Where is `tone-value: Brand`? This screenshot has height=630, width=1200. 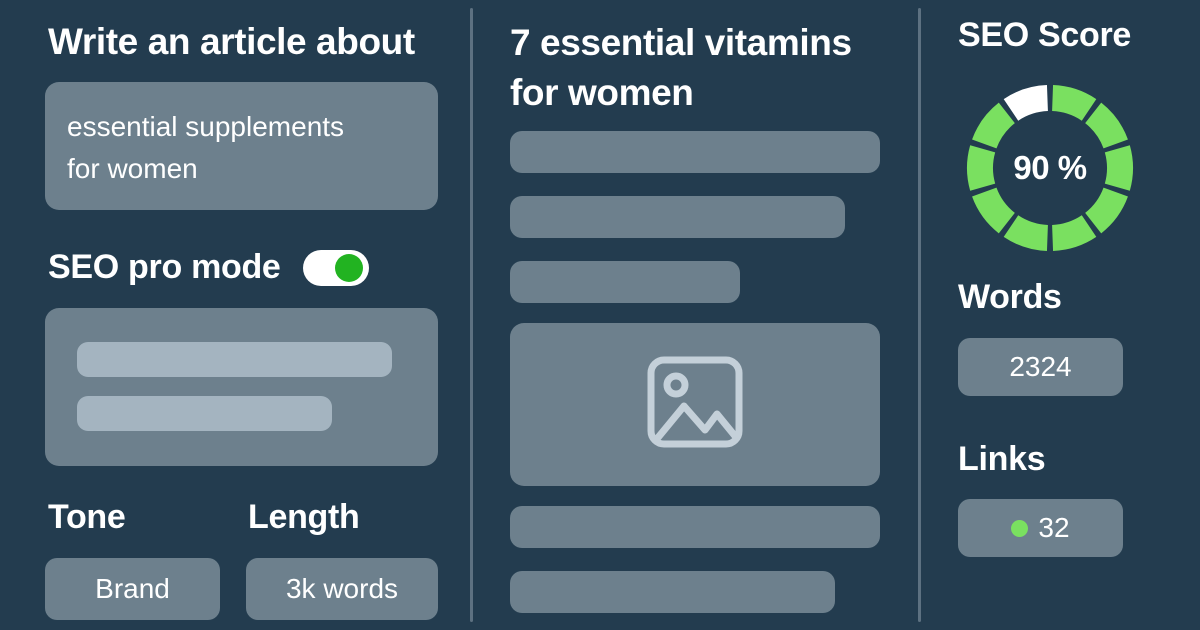 tone-value: Brand is located at coordinates (132, 588).